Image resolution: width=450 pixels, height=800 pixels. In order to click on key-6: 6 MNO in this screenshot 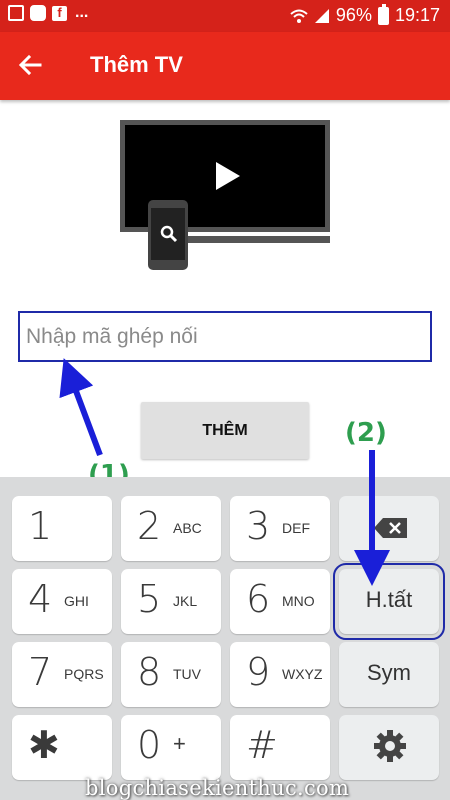, I will do `click(280, 601)`.